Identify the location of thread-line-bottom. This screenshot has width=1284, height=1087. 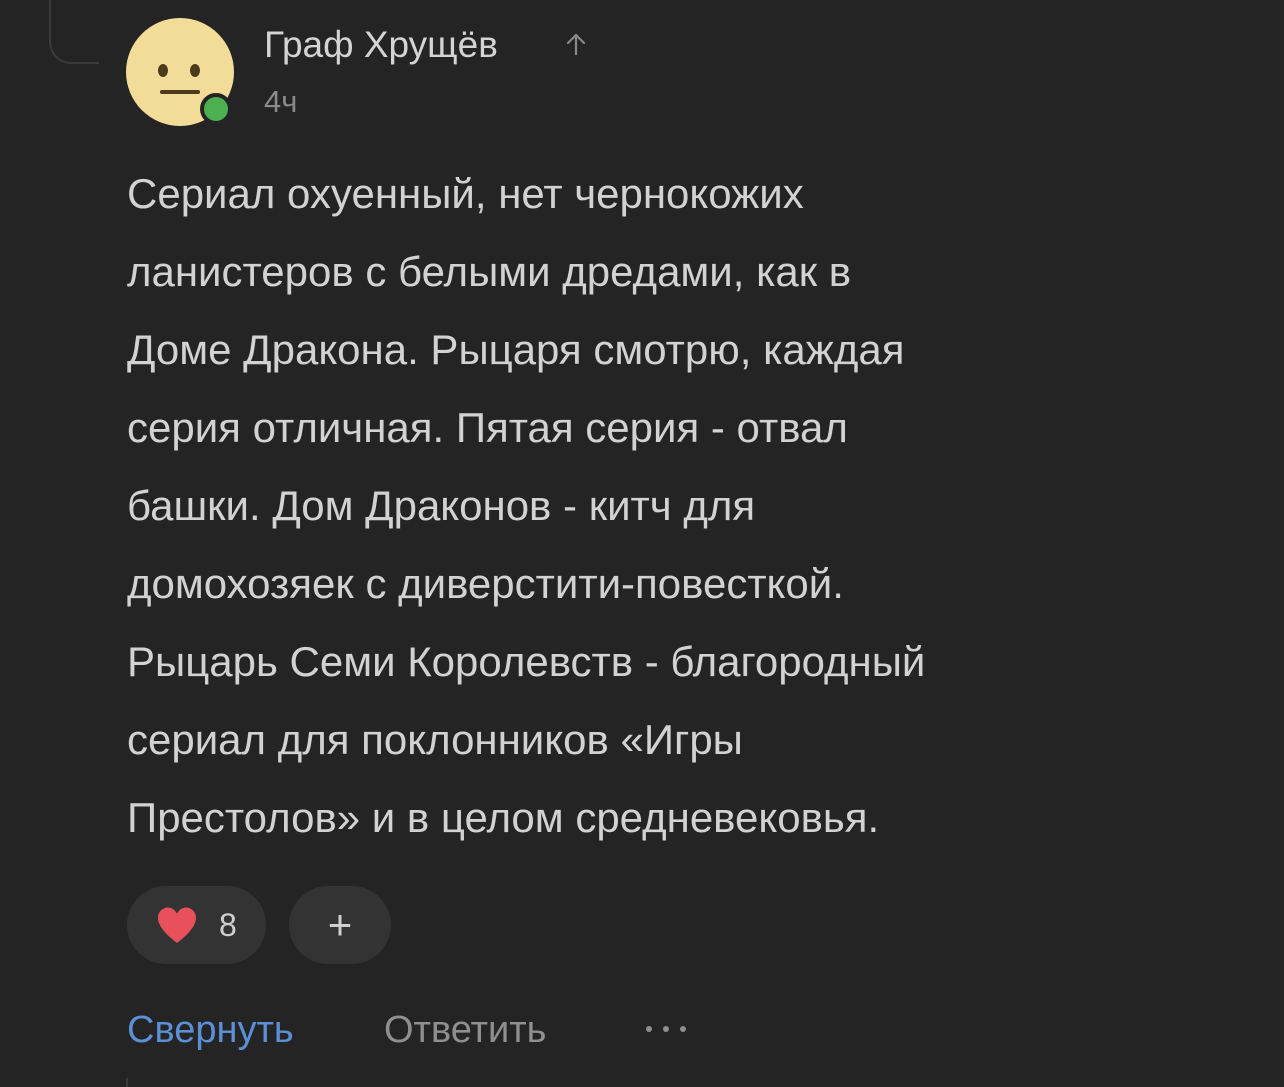
(127, 1082).